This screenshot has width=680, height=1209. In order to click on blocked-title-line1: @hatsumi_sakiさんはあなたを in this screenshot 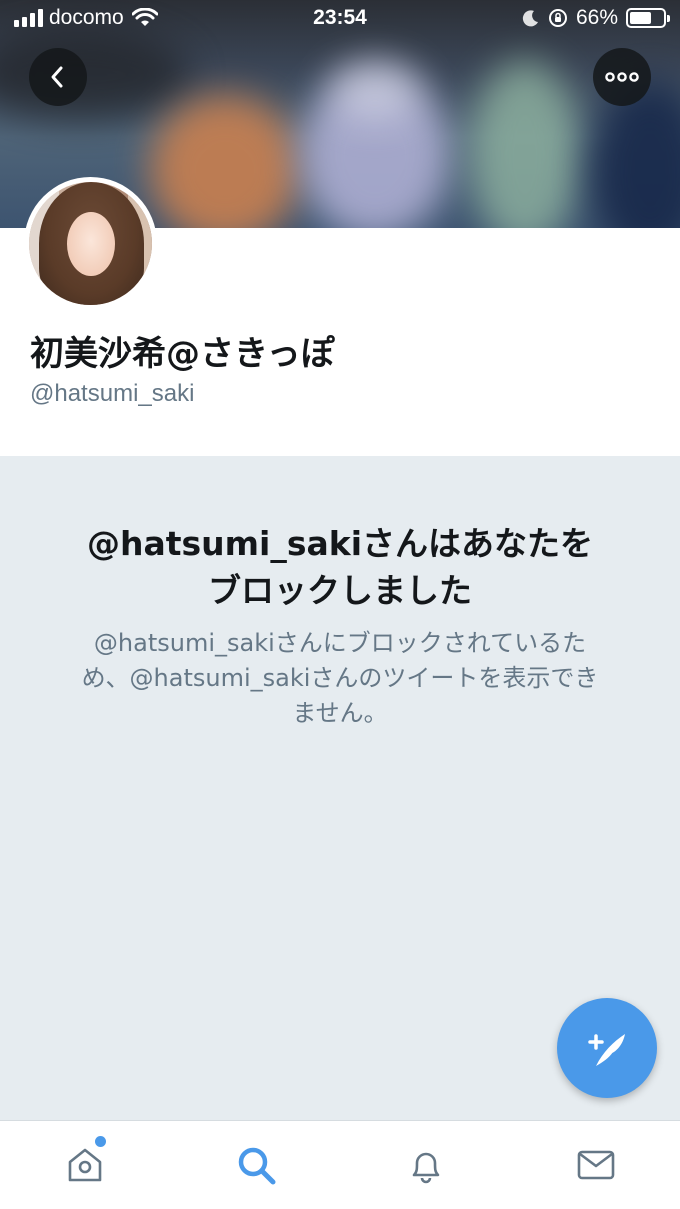, I will do `click(340, 543)`.